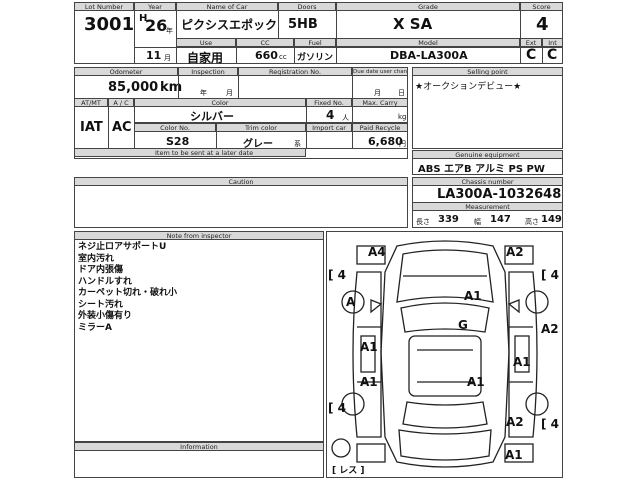 The width and height of the screenshot is (640, 480). I want to click on inspector-note: ドア内張傷, so click(101, 270).